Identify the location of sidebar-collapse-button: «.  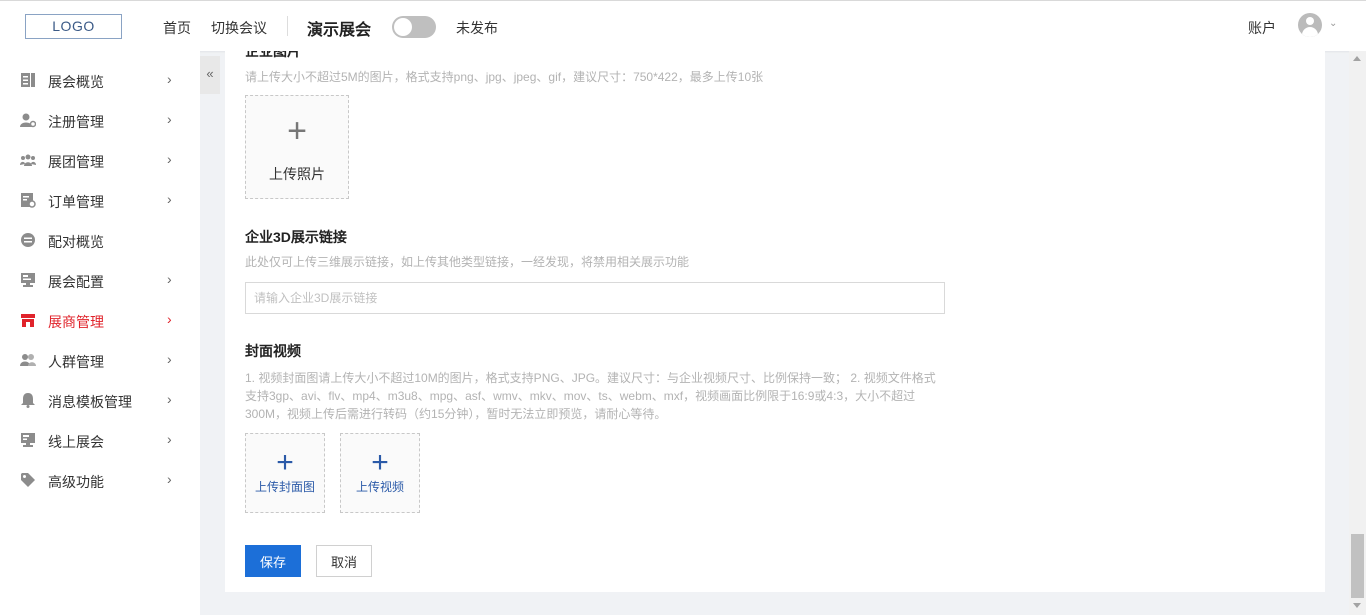
(210, 75).